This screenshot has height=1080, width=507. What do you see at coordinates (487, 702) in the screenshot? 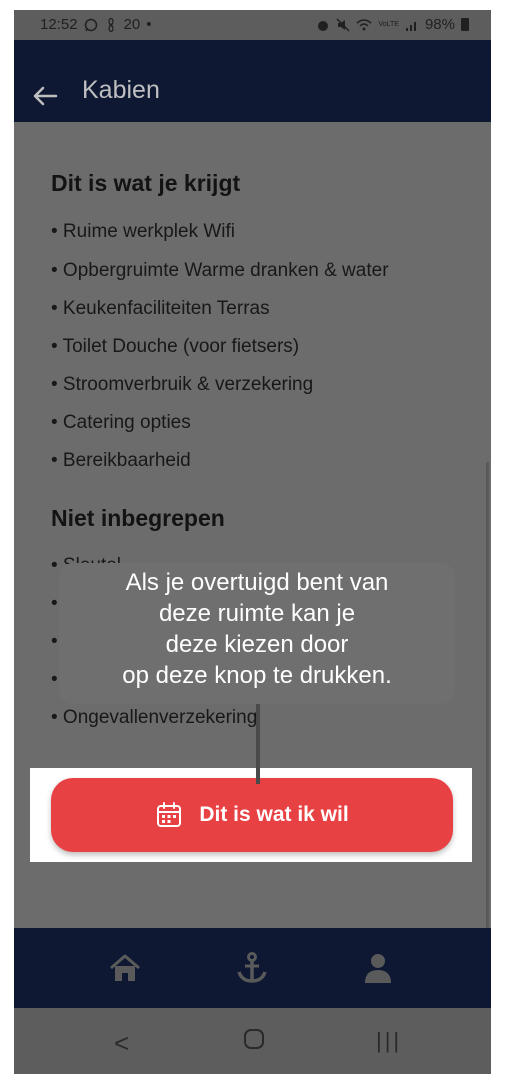
I see `scrollbar` at bounding box center [487, 702].